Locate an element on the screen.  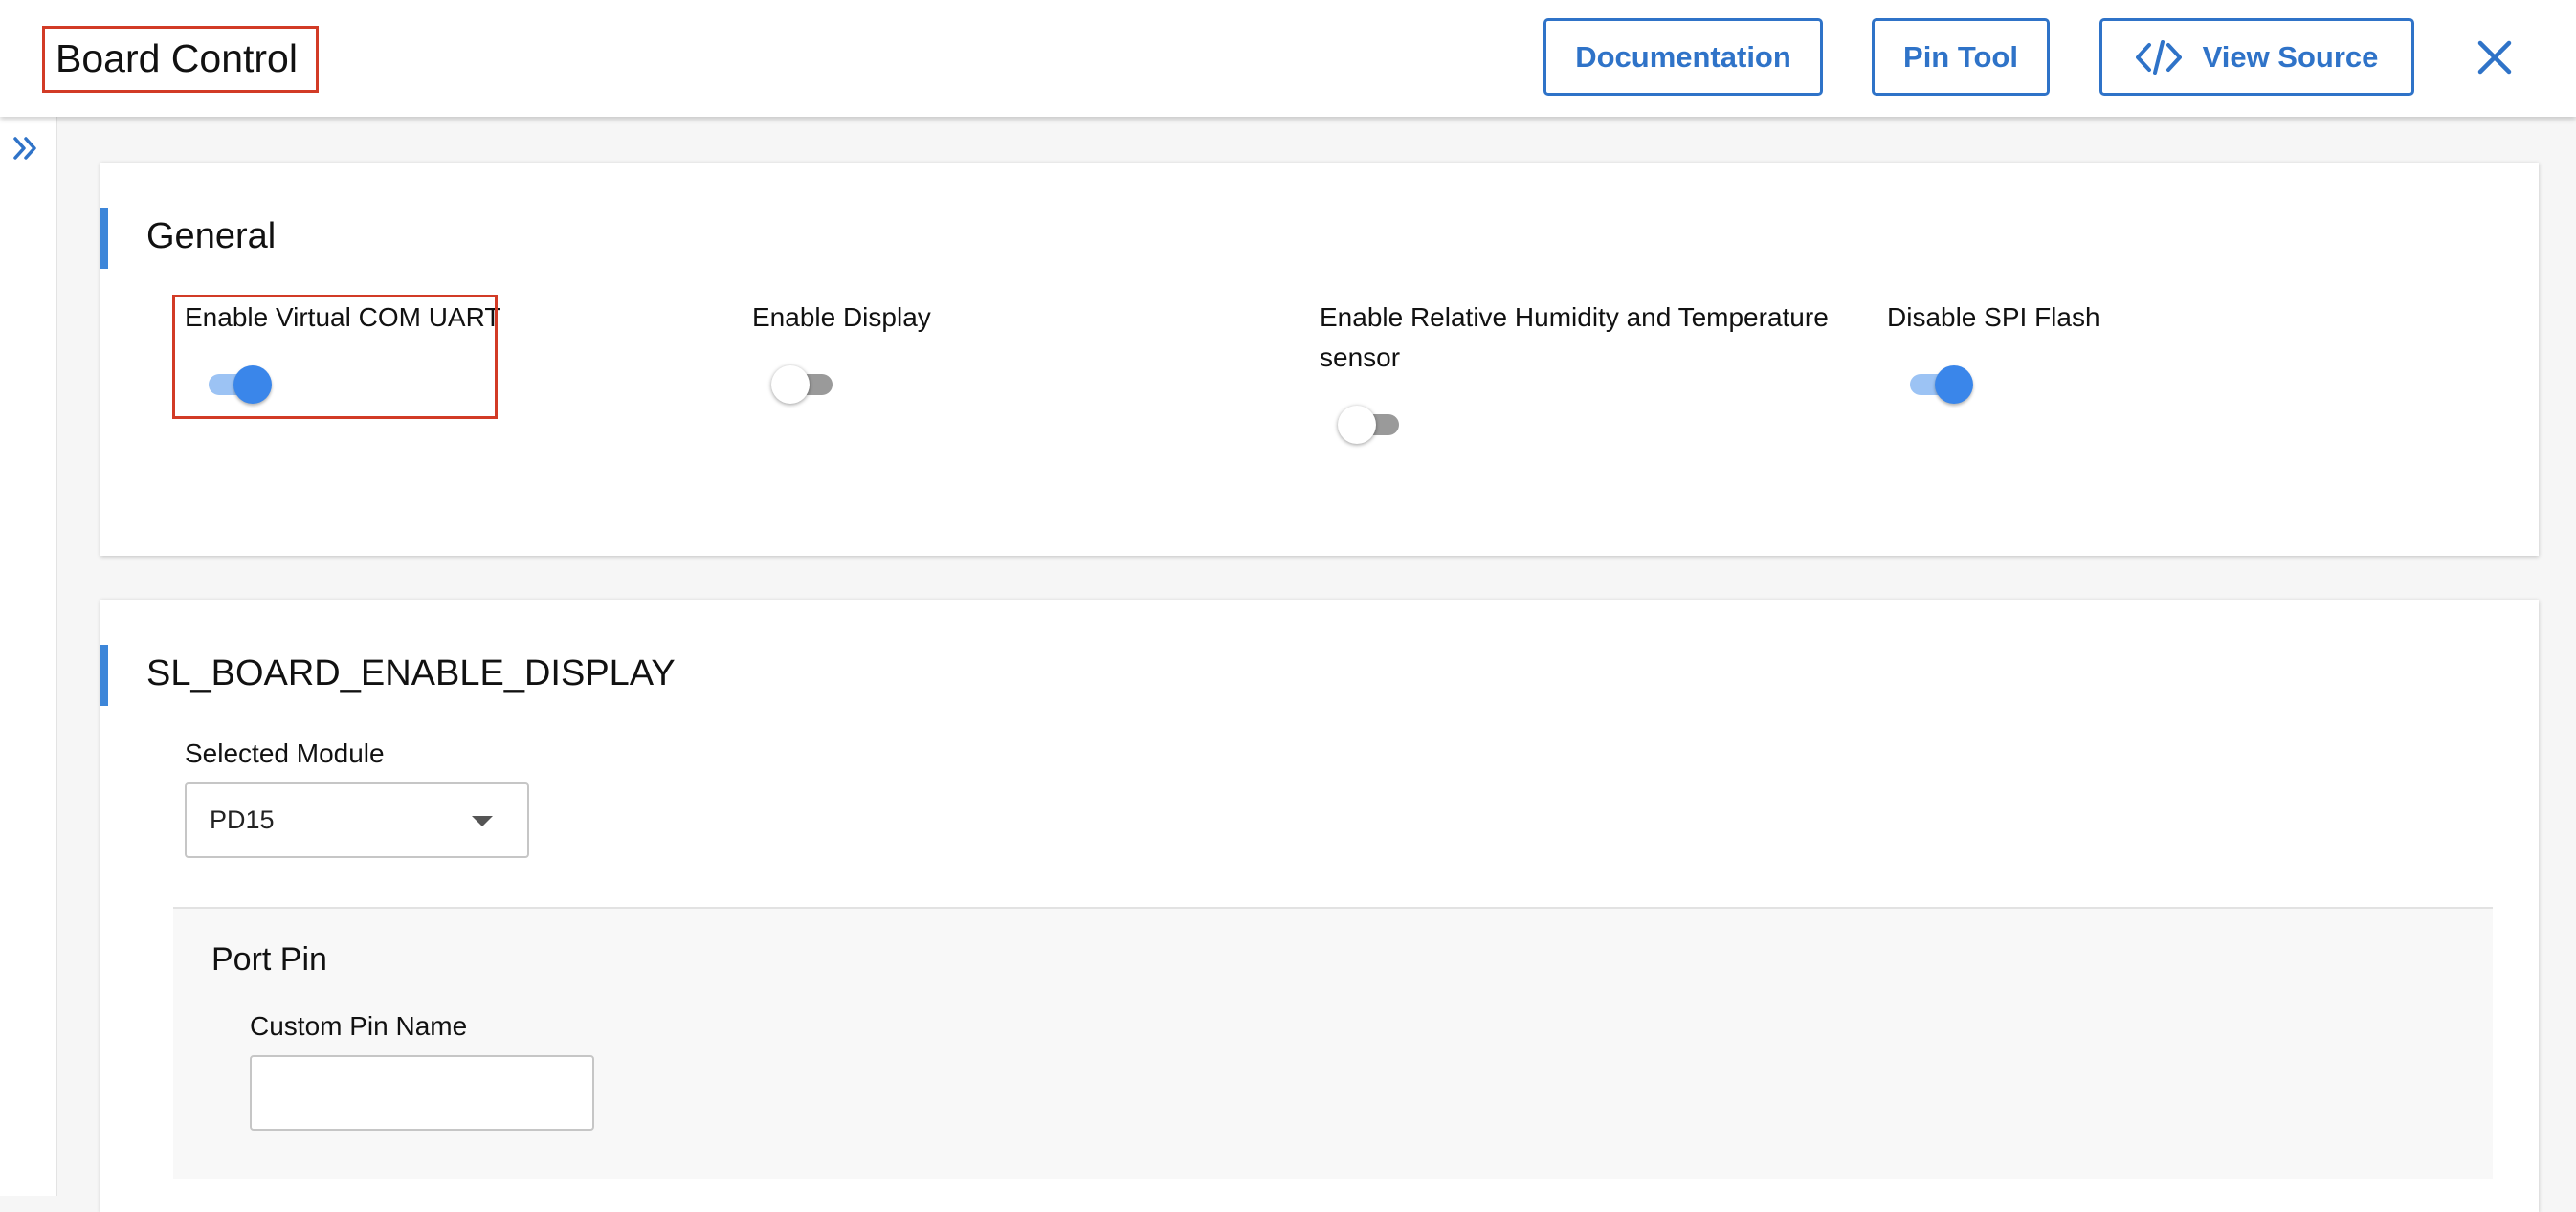
custom-pin-name-label: Custom Pin Name is located at coordinates (359, 1026).